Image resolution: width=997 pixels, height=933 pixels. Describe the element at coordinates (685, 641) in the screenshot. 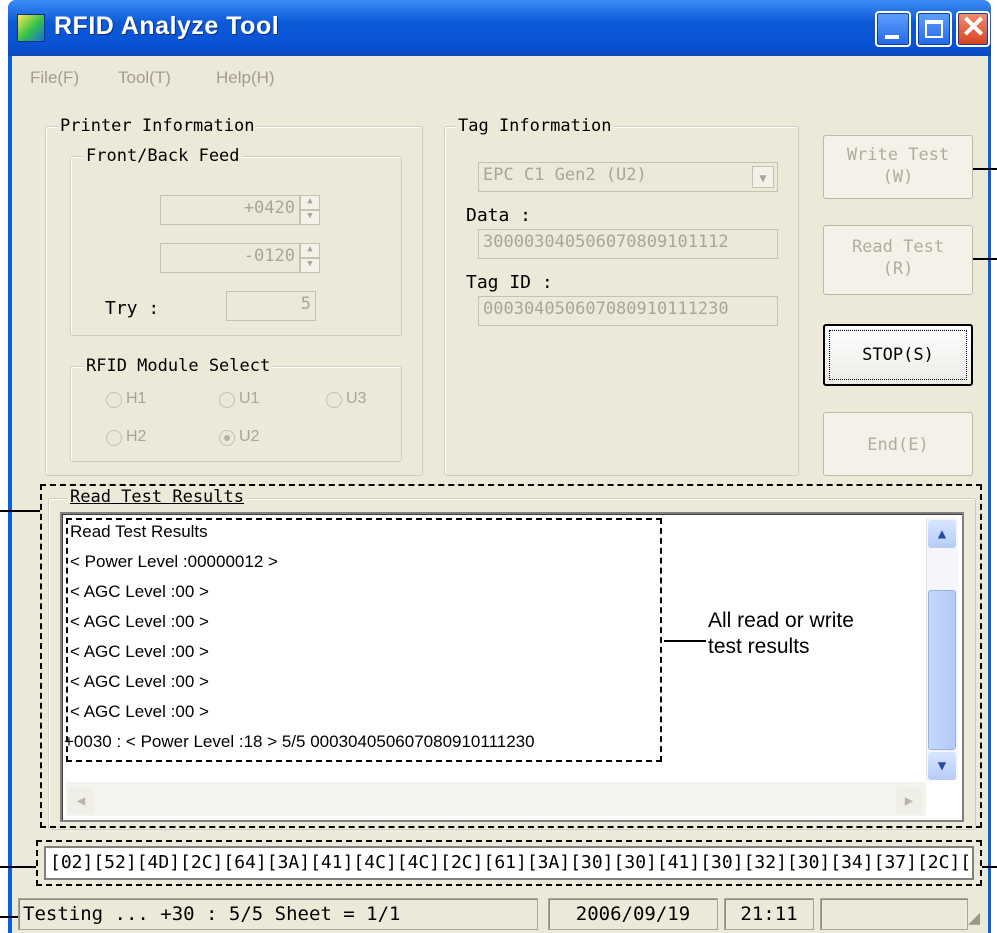

I see `callout-leader` at that location.